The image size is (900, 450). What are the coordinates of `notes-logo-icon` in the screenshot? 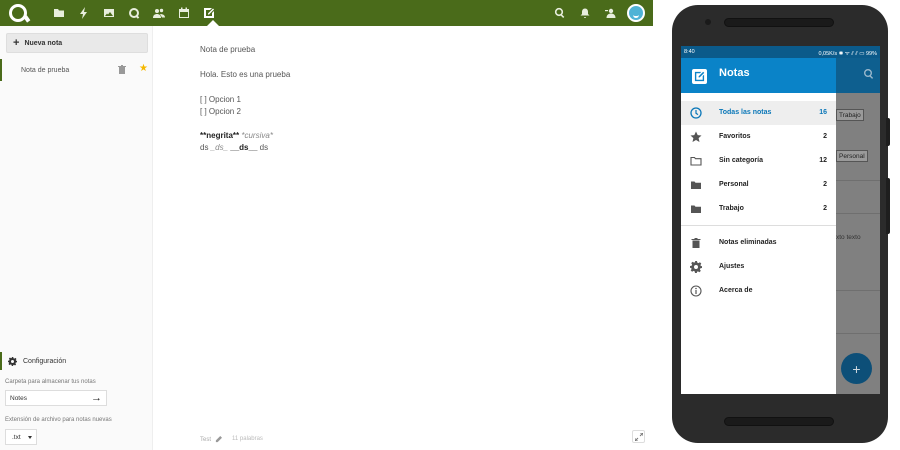 It's located at (699, 76).